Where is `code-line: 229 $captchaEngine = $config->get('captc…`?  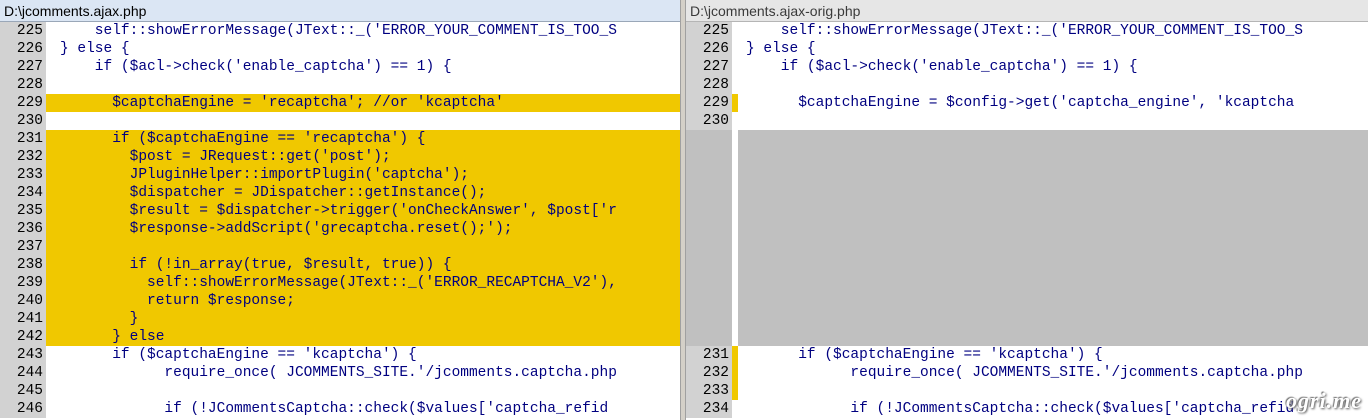
code-line: 229 $captchaEngine = $config->get('captc… is located at coordinates (1027, 103).